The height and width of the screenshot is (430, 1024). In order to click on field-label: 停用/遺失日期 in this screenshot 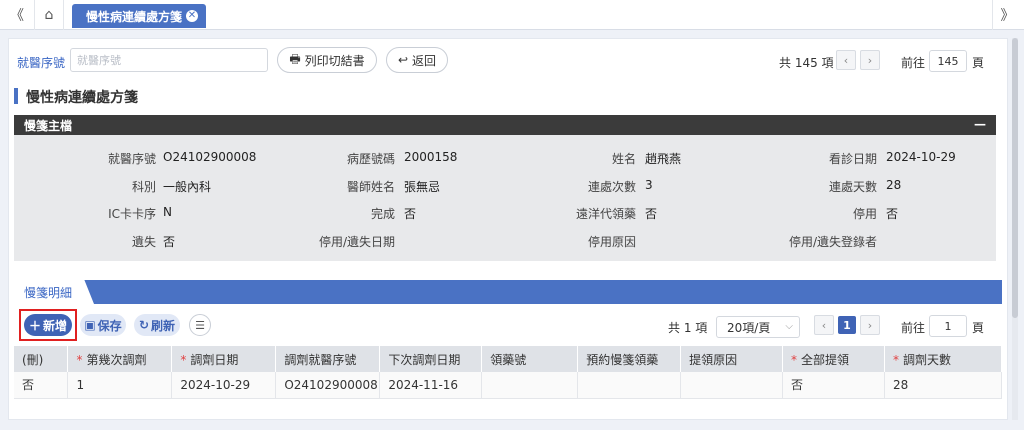, I will do `click(356, 242)`.